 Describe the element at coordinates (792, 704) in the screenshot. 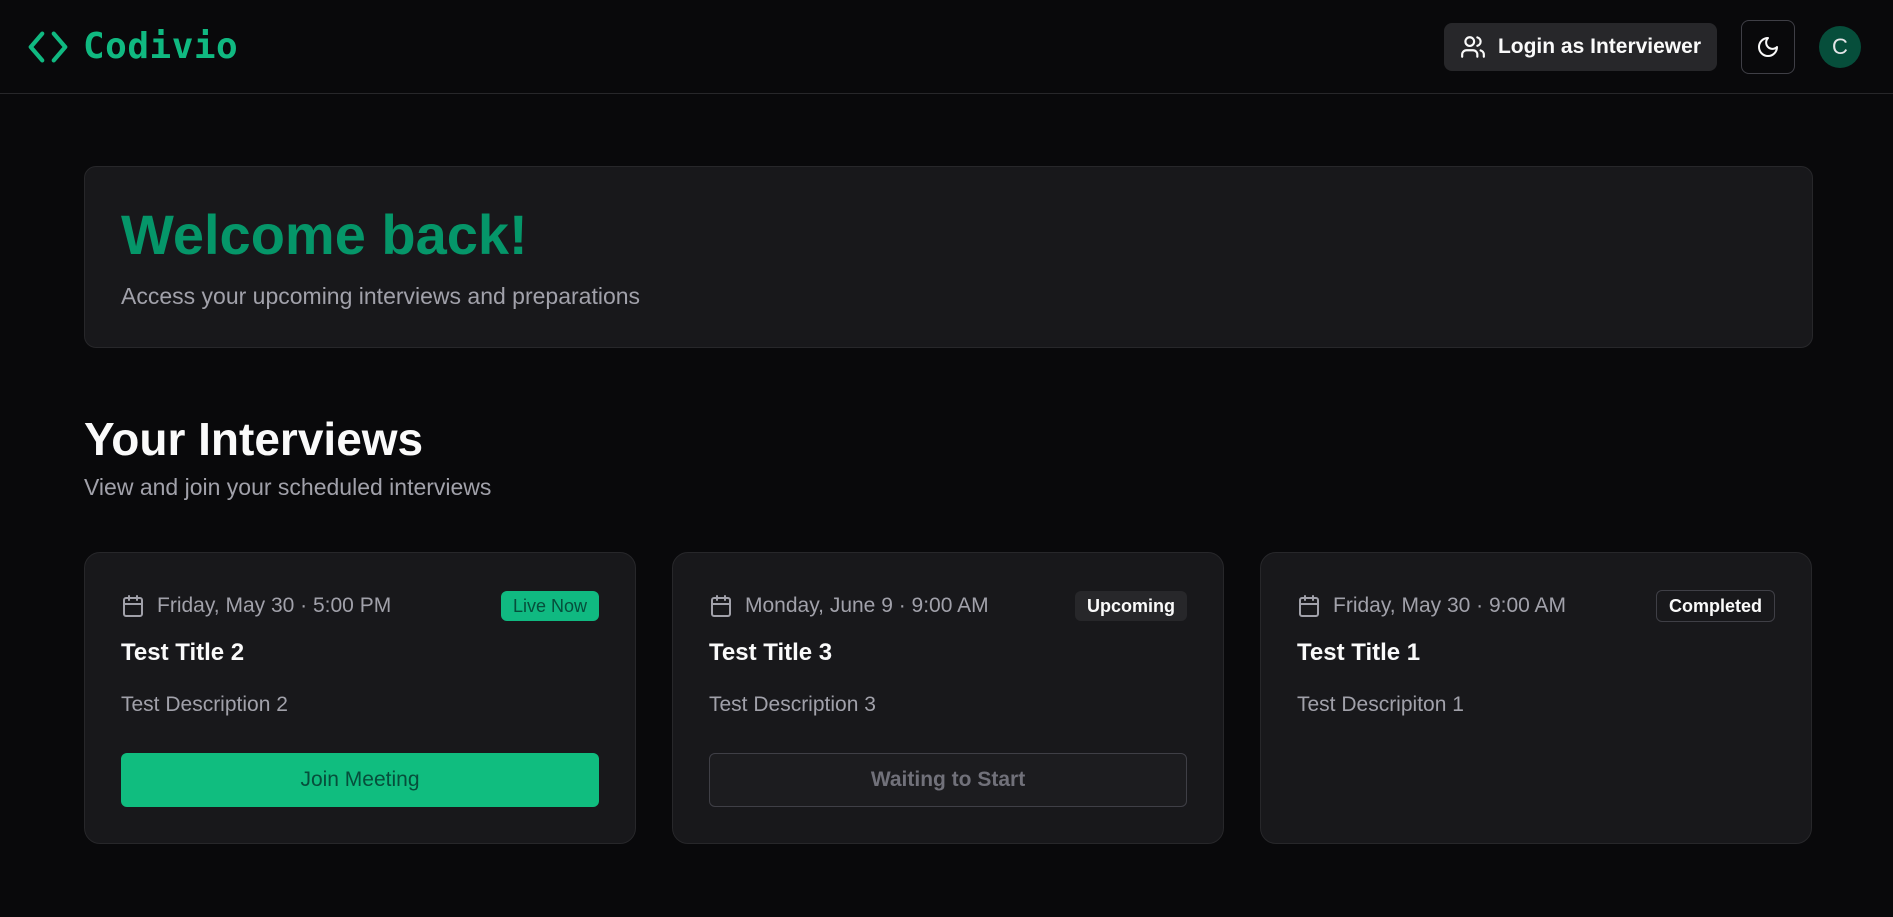

I see `interview-description: Test Description 3` at that location.